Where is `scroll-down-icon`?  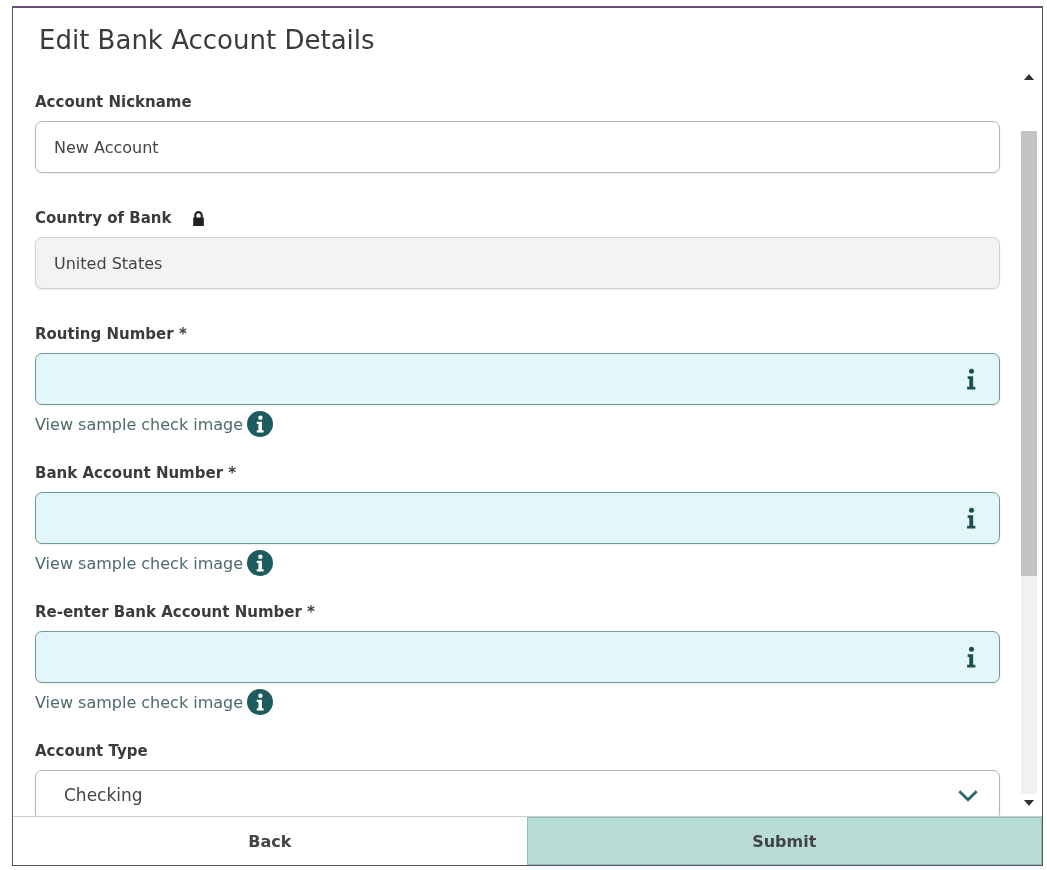
scroll-down-icon is located at coordinates (1029, 803).